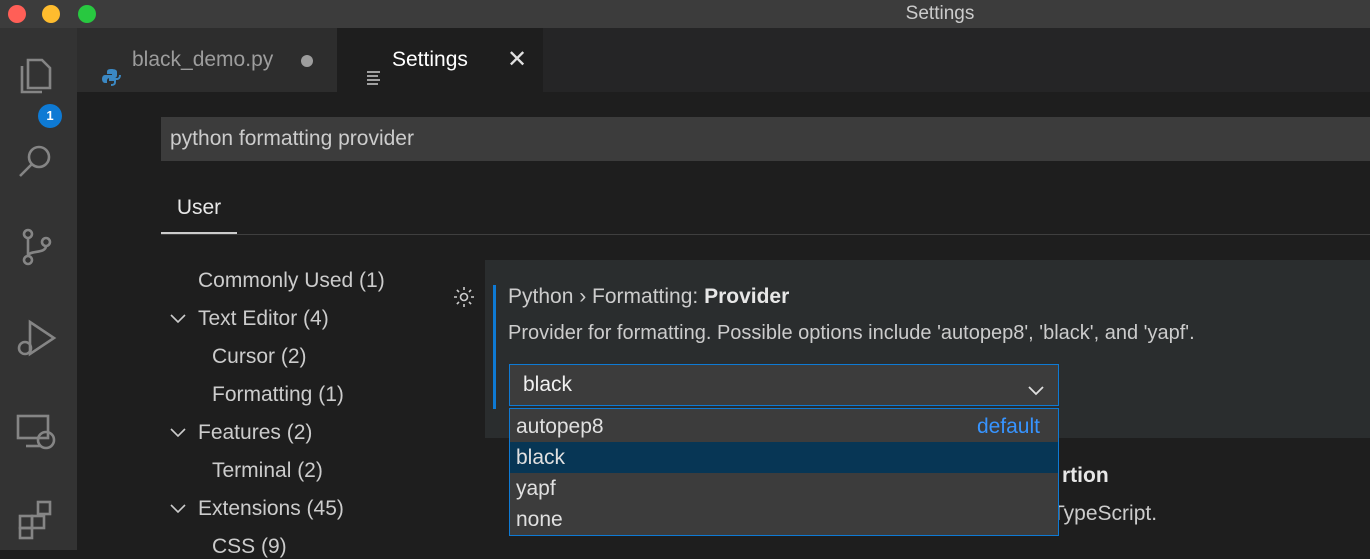 This screenshot has height=559, width=1370. Describe the element at coordinates (375, 67) in the screenshot. I see `settings-editor-icon` at that location.